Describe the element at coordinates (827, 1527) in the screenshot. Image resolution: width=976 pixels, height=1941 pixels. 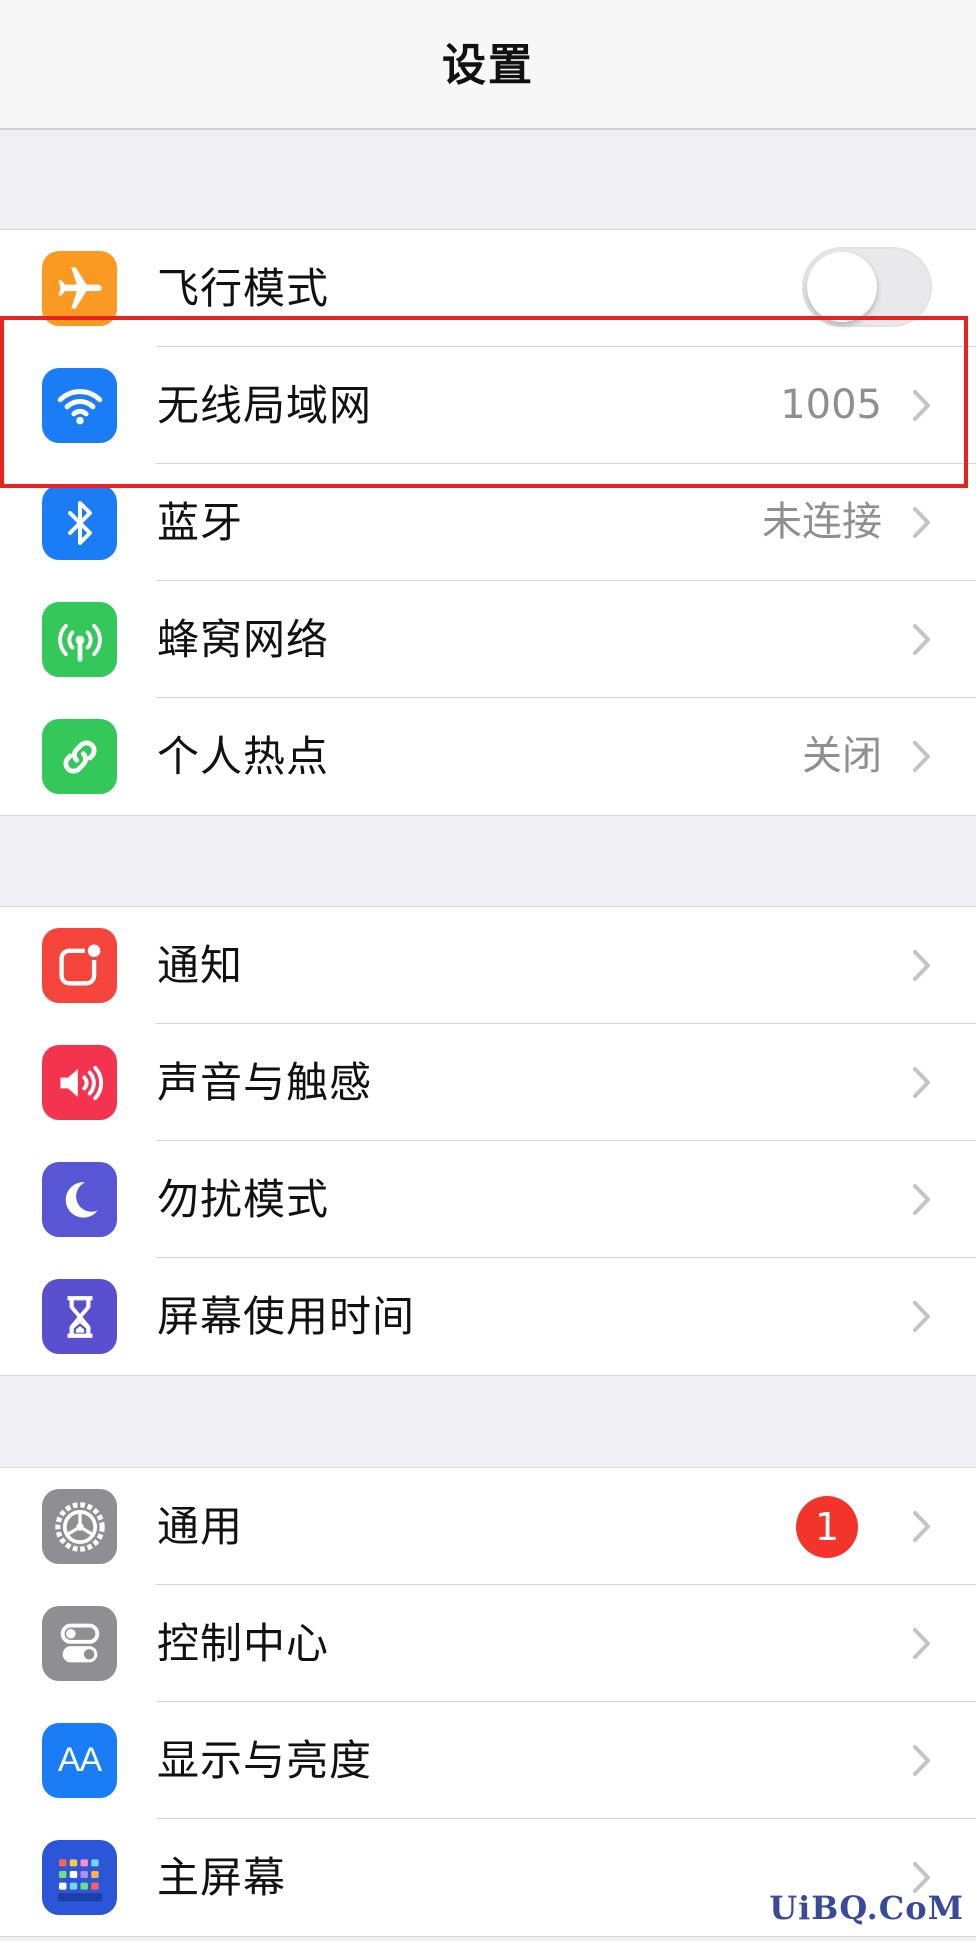
I see `update-badge: 1` at that location.